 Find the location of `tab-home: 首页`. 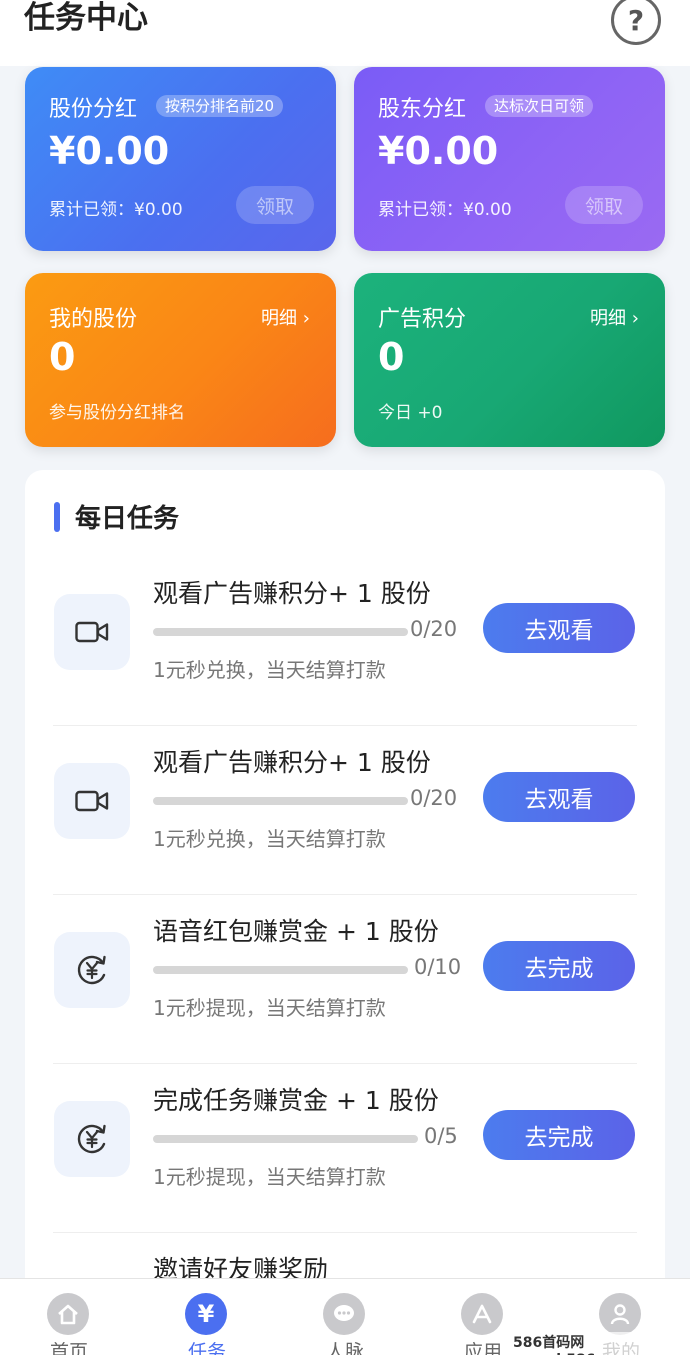

tab-home: 首页 is located at coordinates (69, 1317).